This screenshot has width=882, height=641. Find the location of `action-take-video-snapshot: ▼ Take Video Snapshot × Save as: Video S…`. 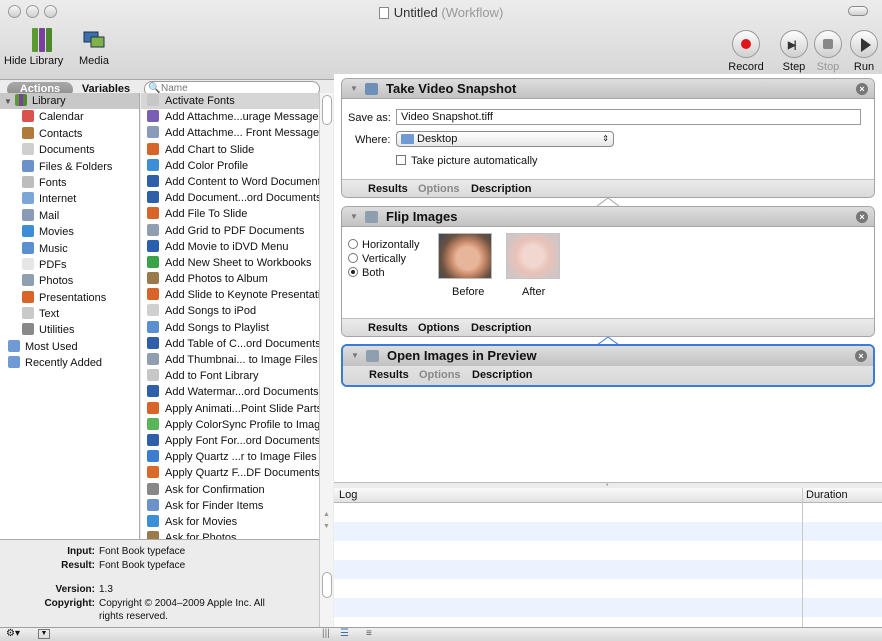

action-take-video-snapshot: ▼ Take Video Snapshot × Save as: Video S… is located at coordinates (608, 138).